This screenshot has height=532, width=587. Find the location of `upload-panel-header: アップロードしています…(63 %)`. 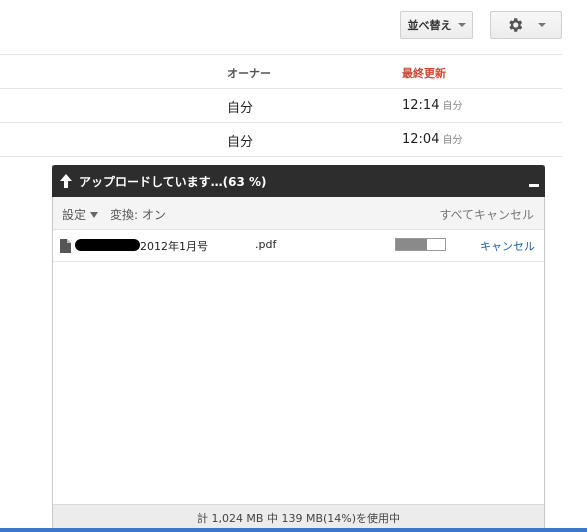

upload-panel-header: アップロードしています…(63 %) is located at coordinates (298, 181).